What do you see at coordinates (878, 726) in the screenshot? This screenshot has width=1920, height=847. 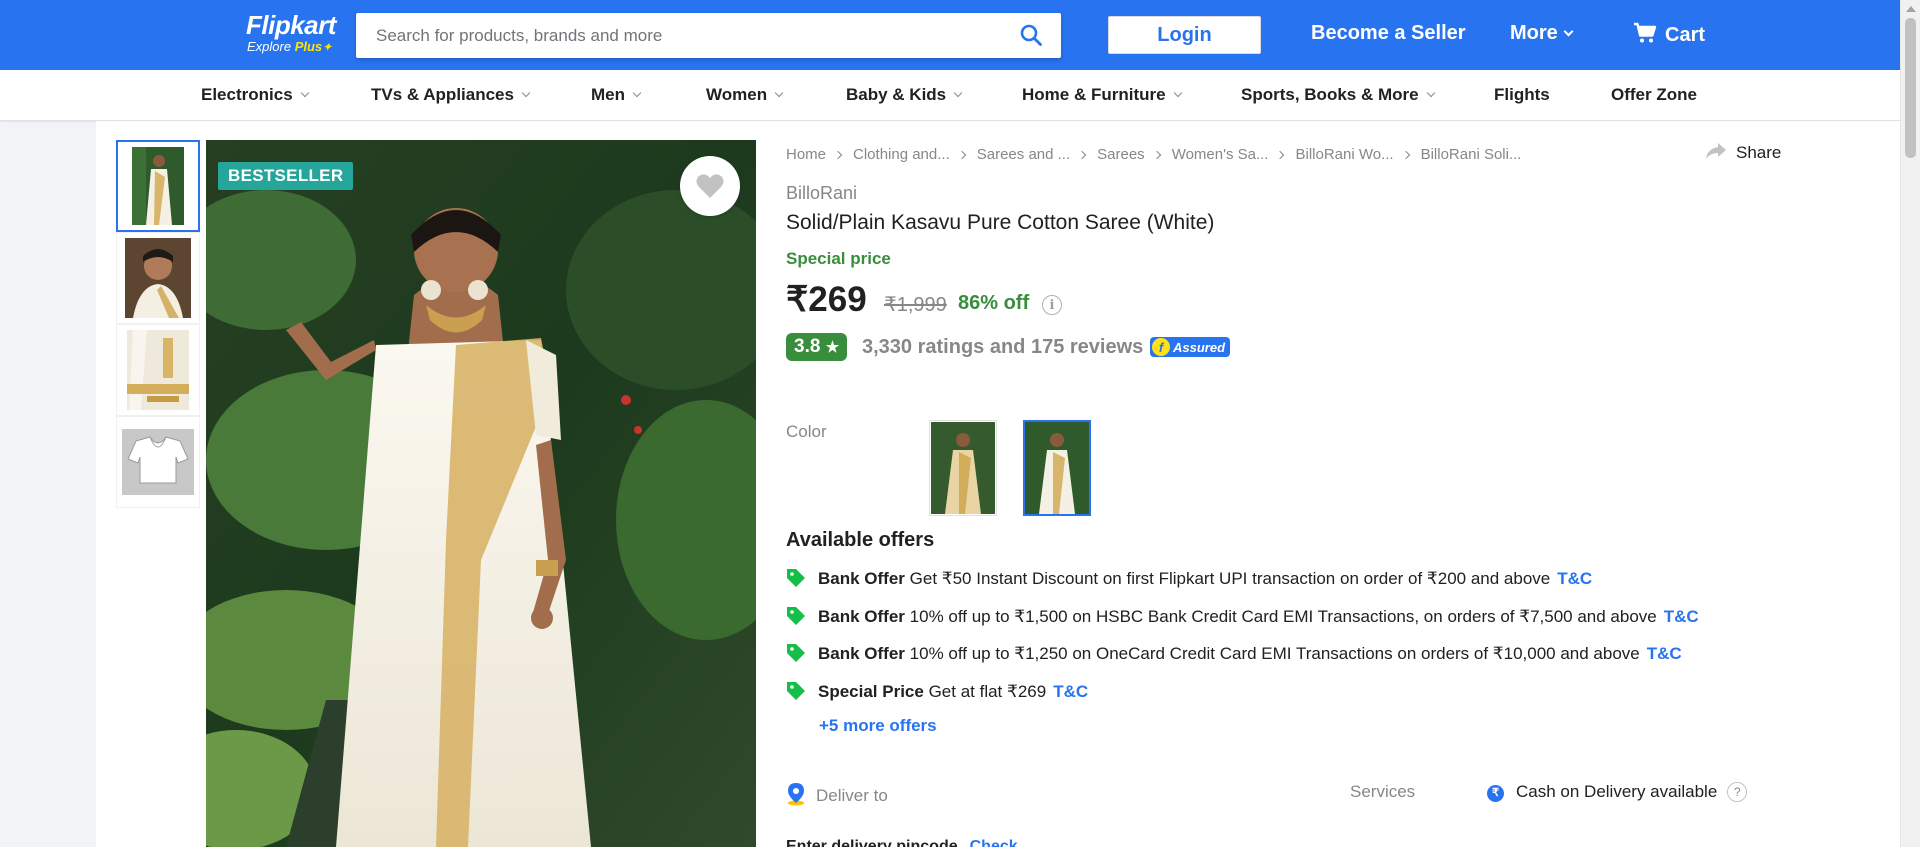 I see `more-offers-link: +5 more offers` at bounding box center [878, 726].